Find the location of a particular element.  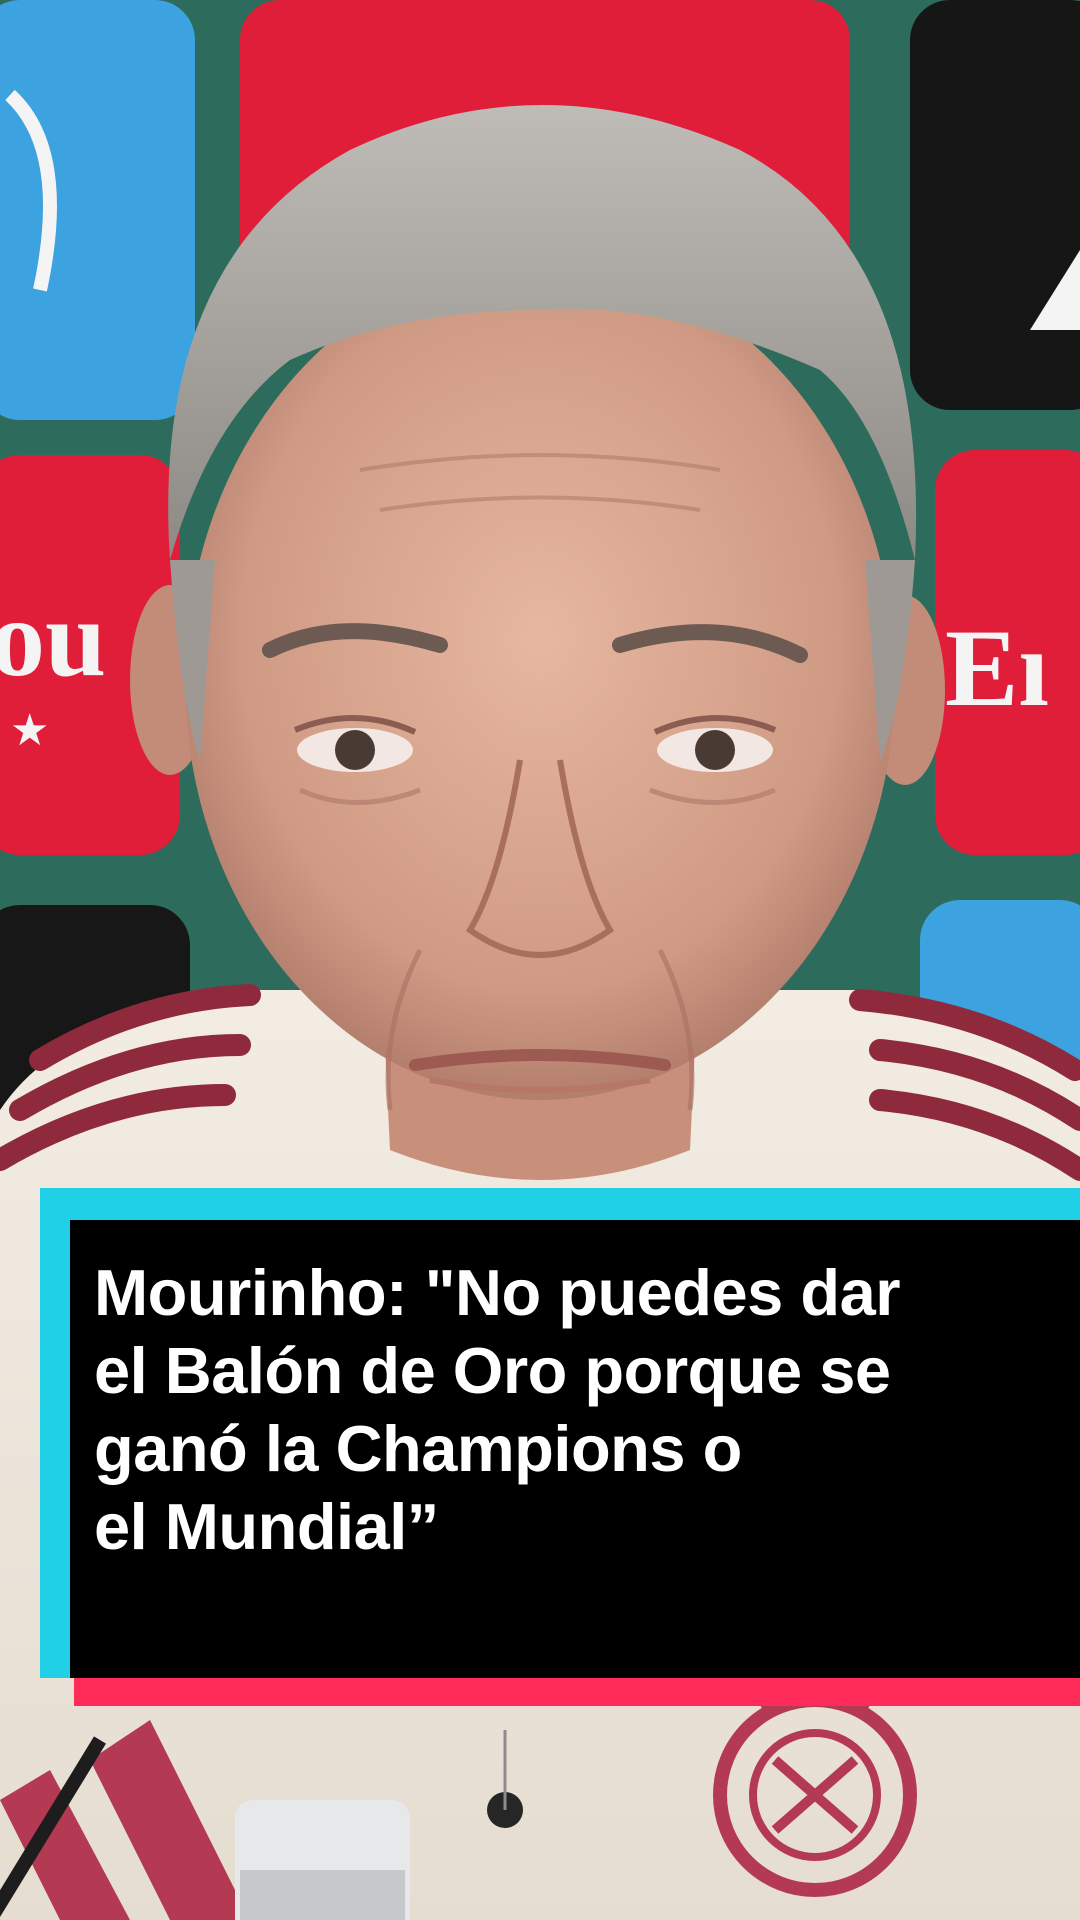

sponsor-logo-left: ou is located at coordinates (53, 638).